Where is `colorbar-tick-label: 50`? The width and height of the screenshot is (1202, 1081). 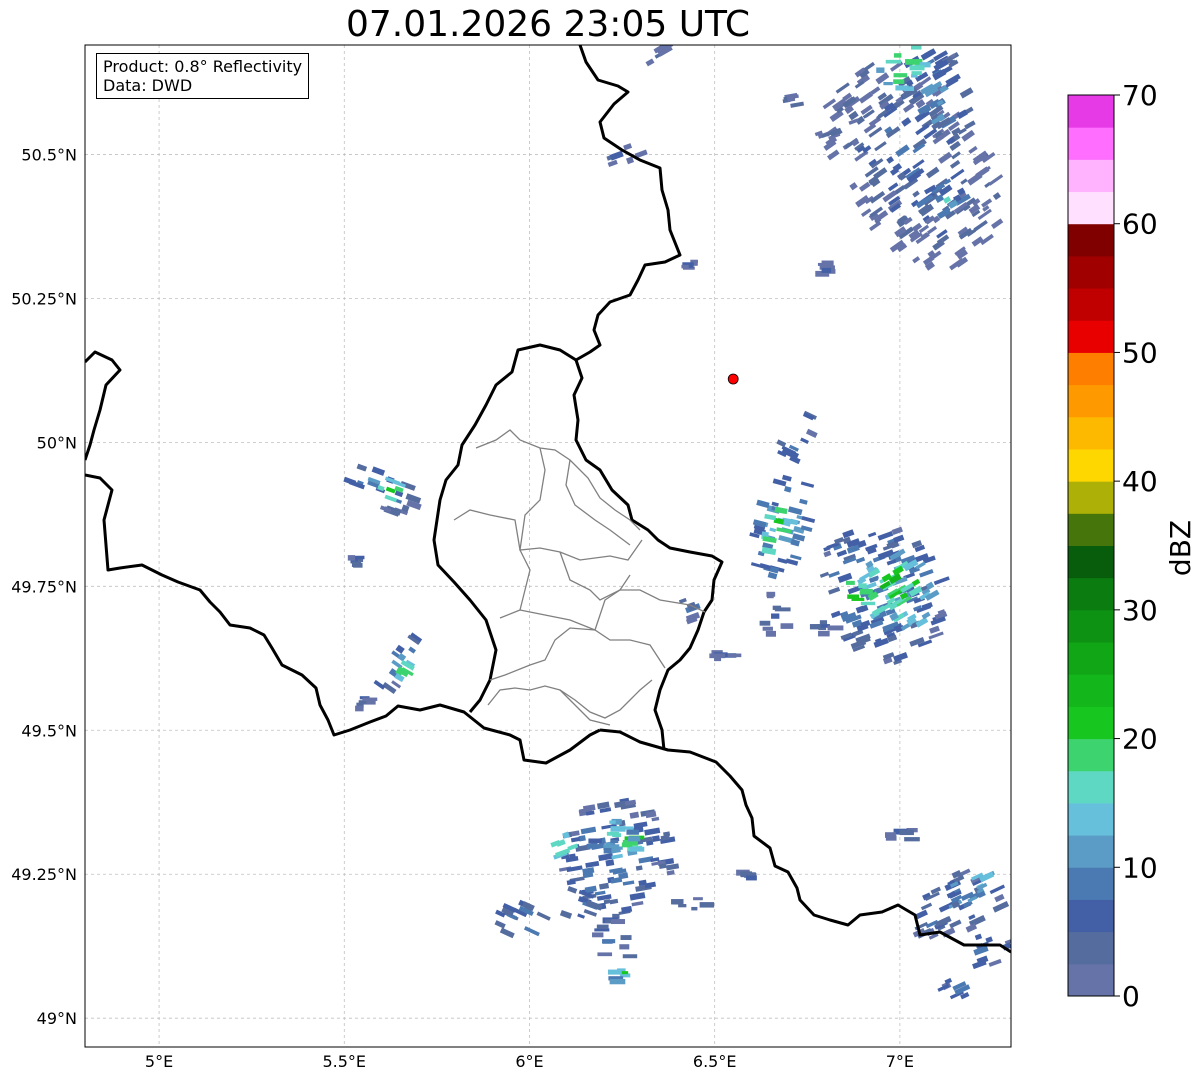
colorbar-tick-label: 50 is located at coordinates (1140, 352).